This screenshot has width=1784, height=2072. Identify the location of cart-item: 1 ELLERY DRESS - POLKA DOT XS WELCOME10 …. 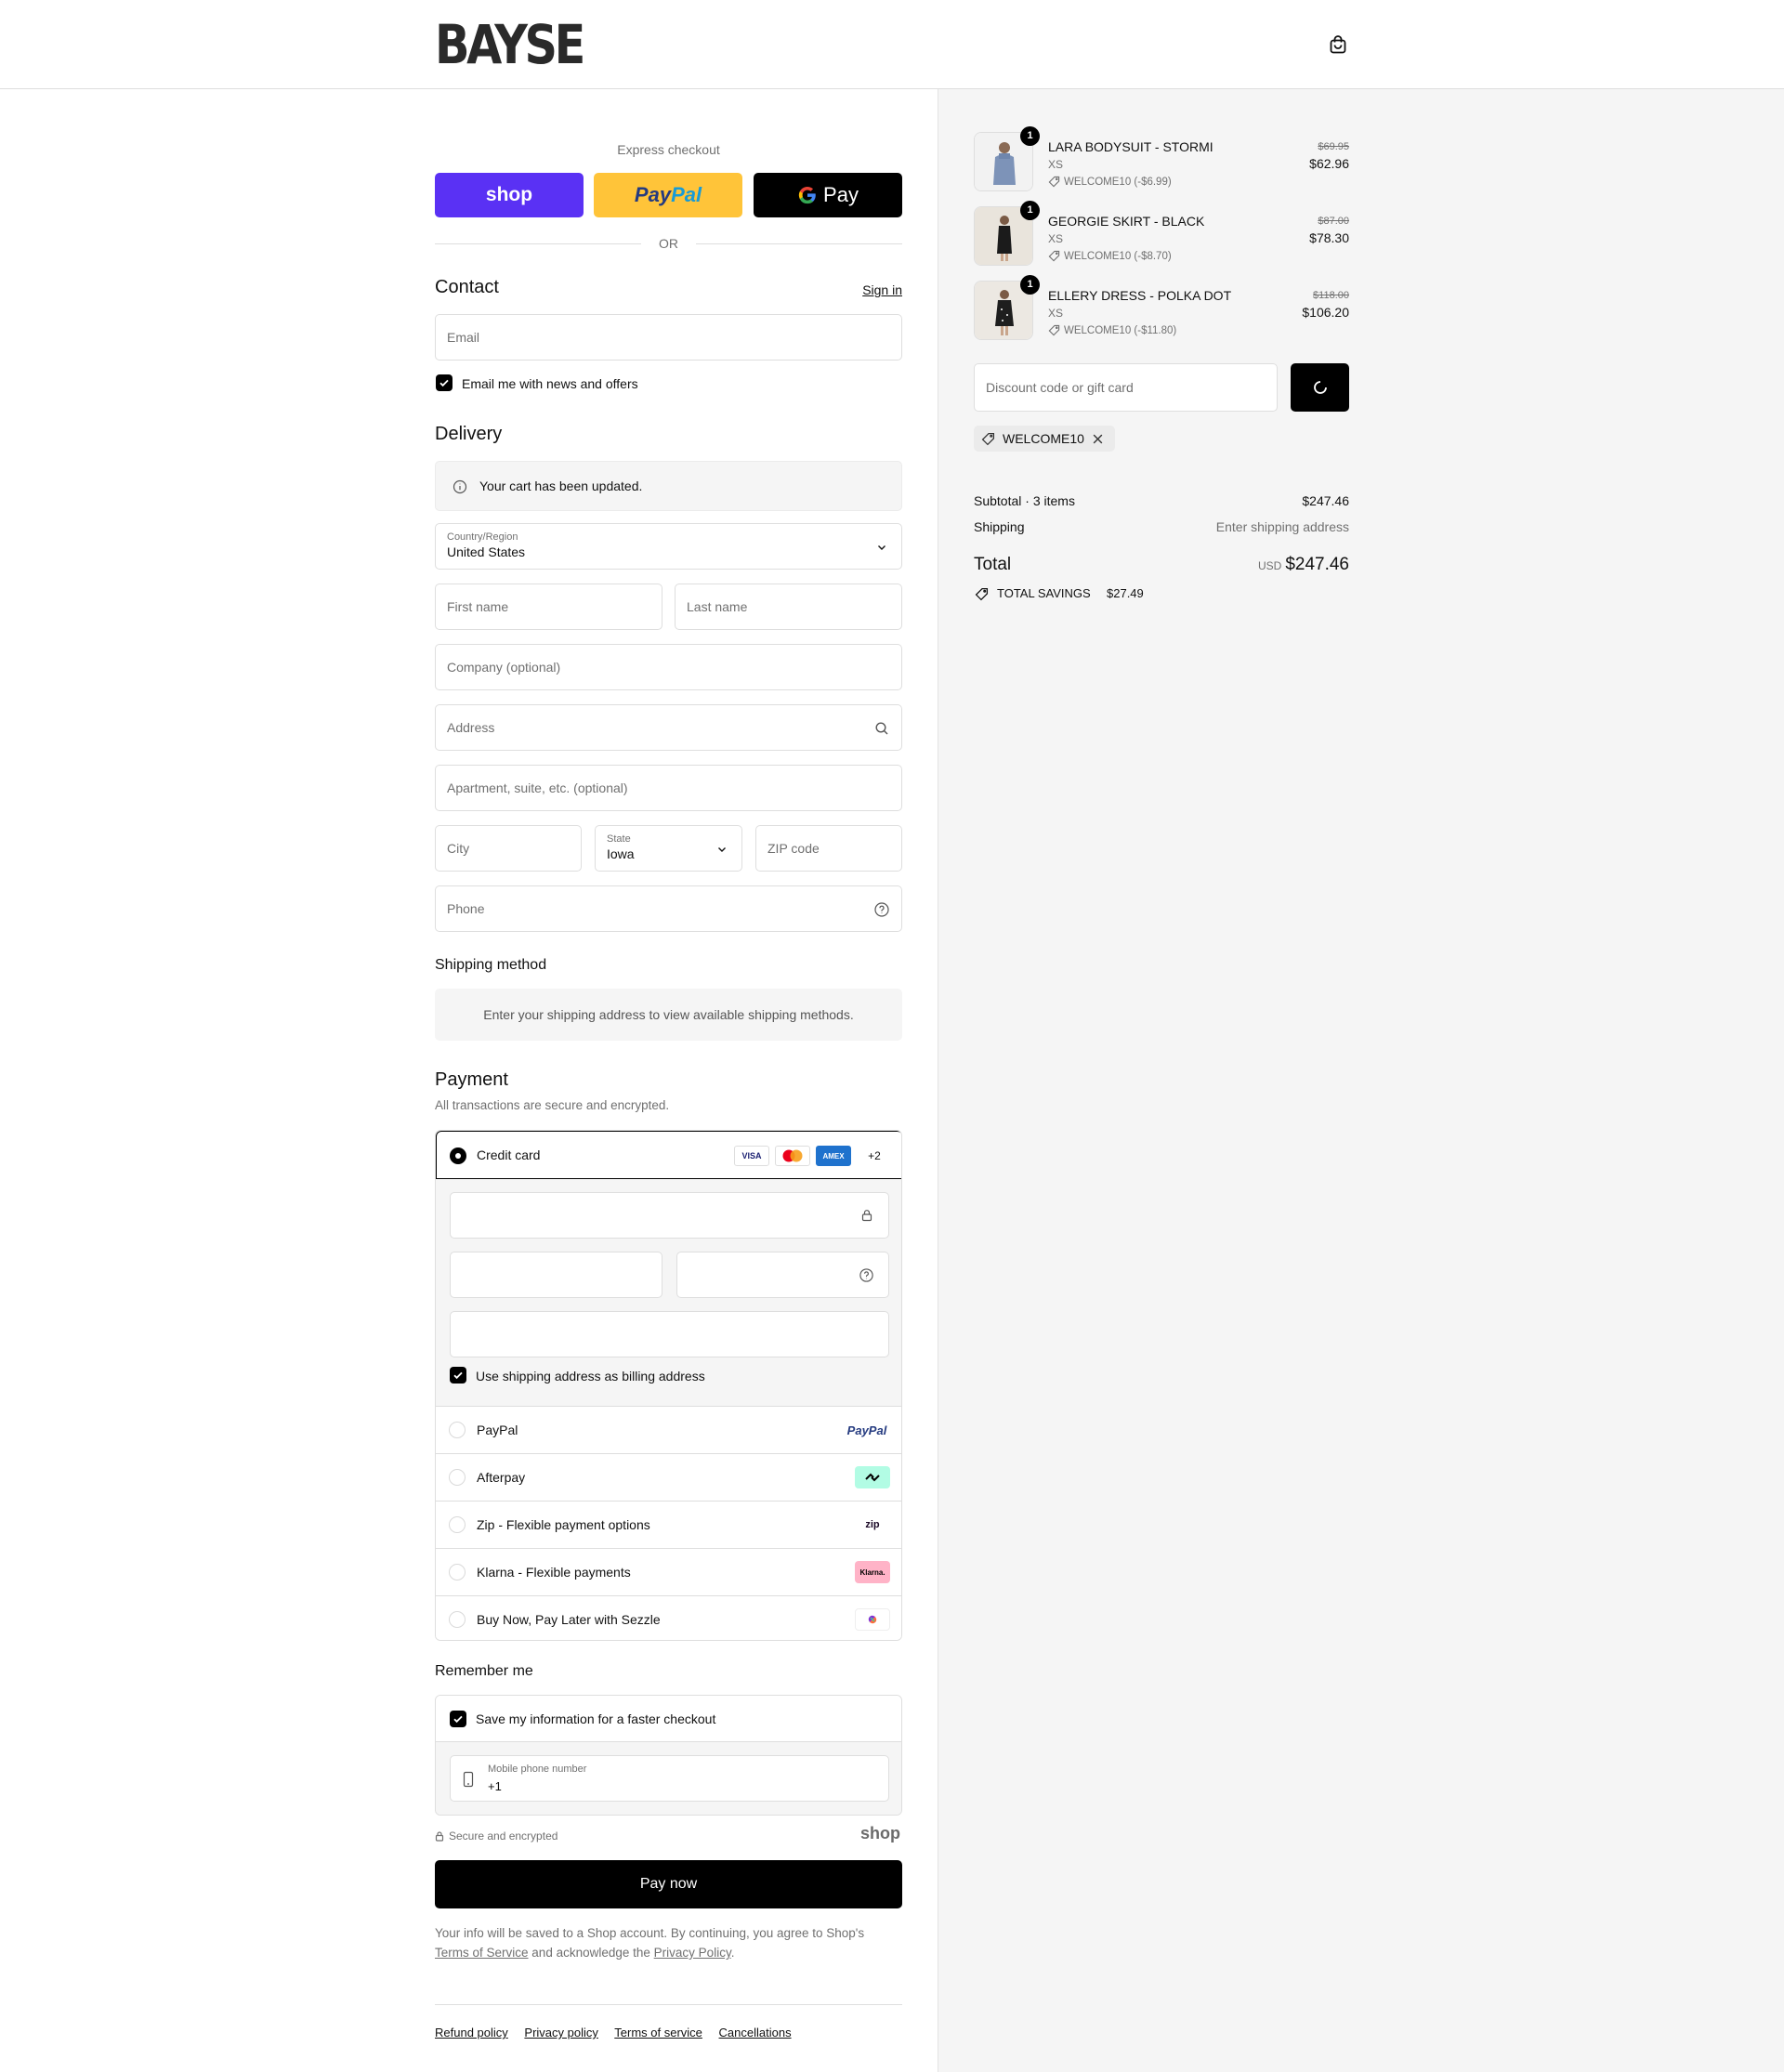
(1161, 308).